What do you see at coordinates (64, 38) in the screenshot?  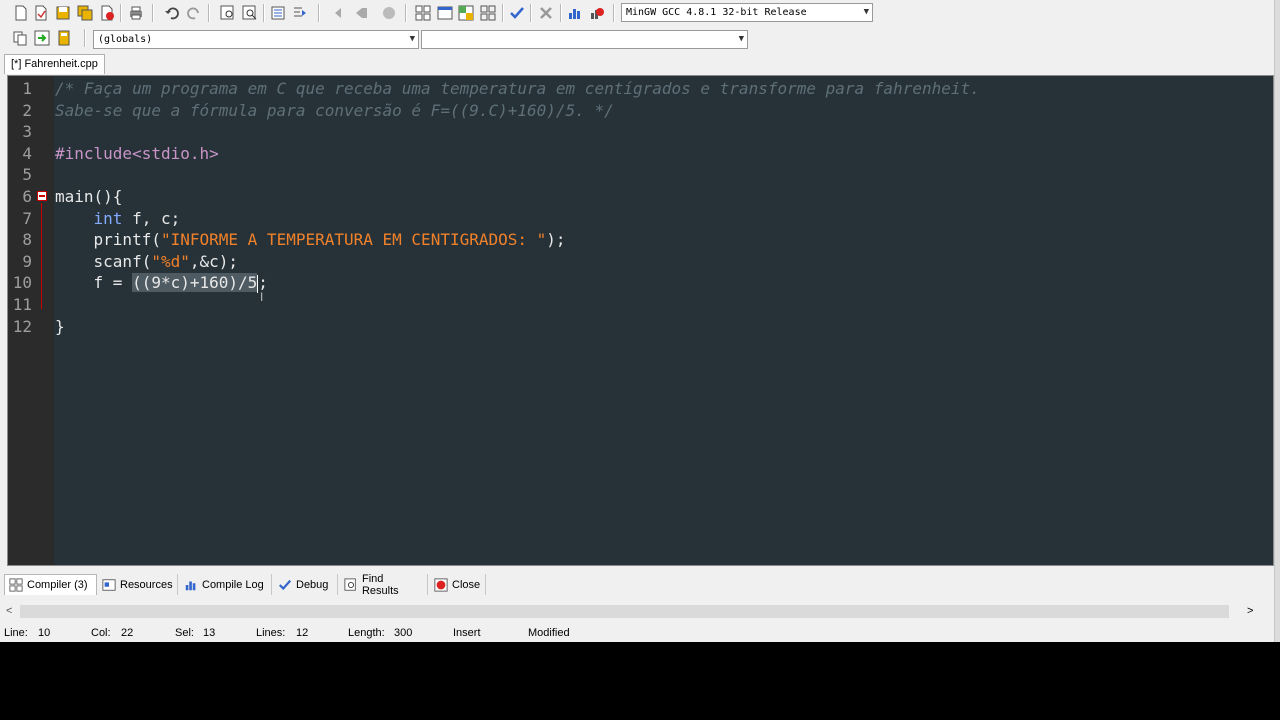 I see `bookmark-icon` at bounding box center [64, 38].